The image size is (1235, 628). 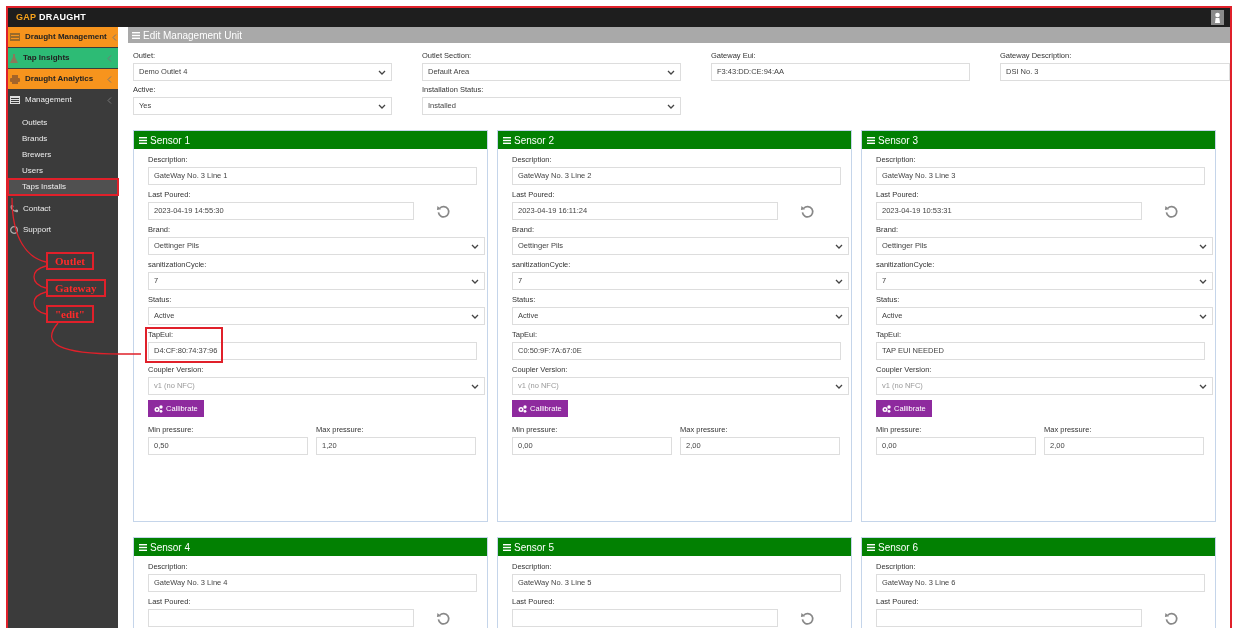 What do you see at coordinates (170, 547) in the screenshot?
I see `card-title: Sensor 4` at bounding box center [170, 547].